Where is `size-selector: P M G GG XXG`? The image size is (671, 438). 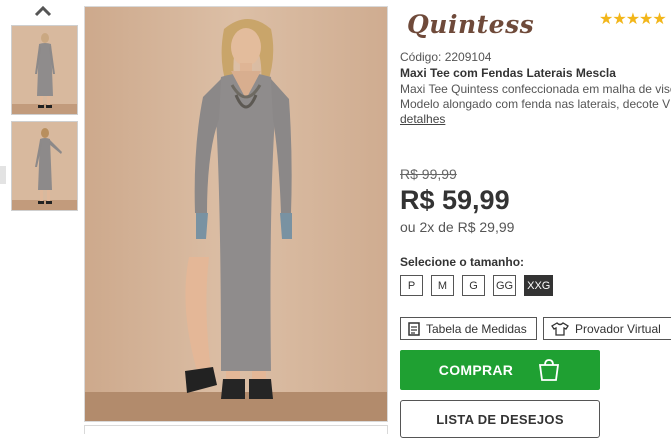
size-selector: P M G GG XXG is located at coordinates (477, 285).